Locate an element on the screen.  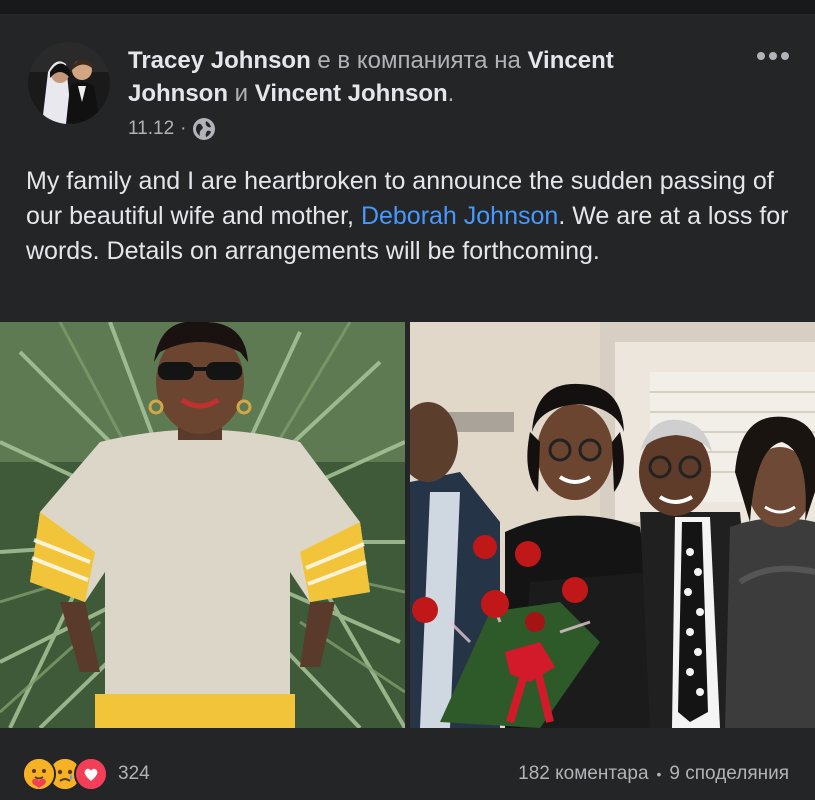
more-options-button is located at coordinates (773, 56).